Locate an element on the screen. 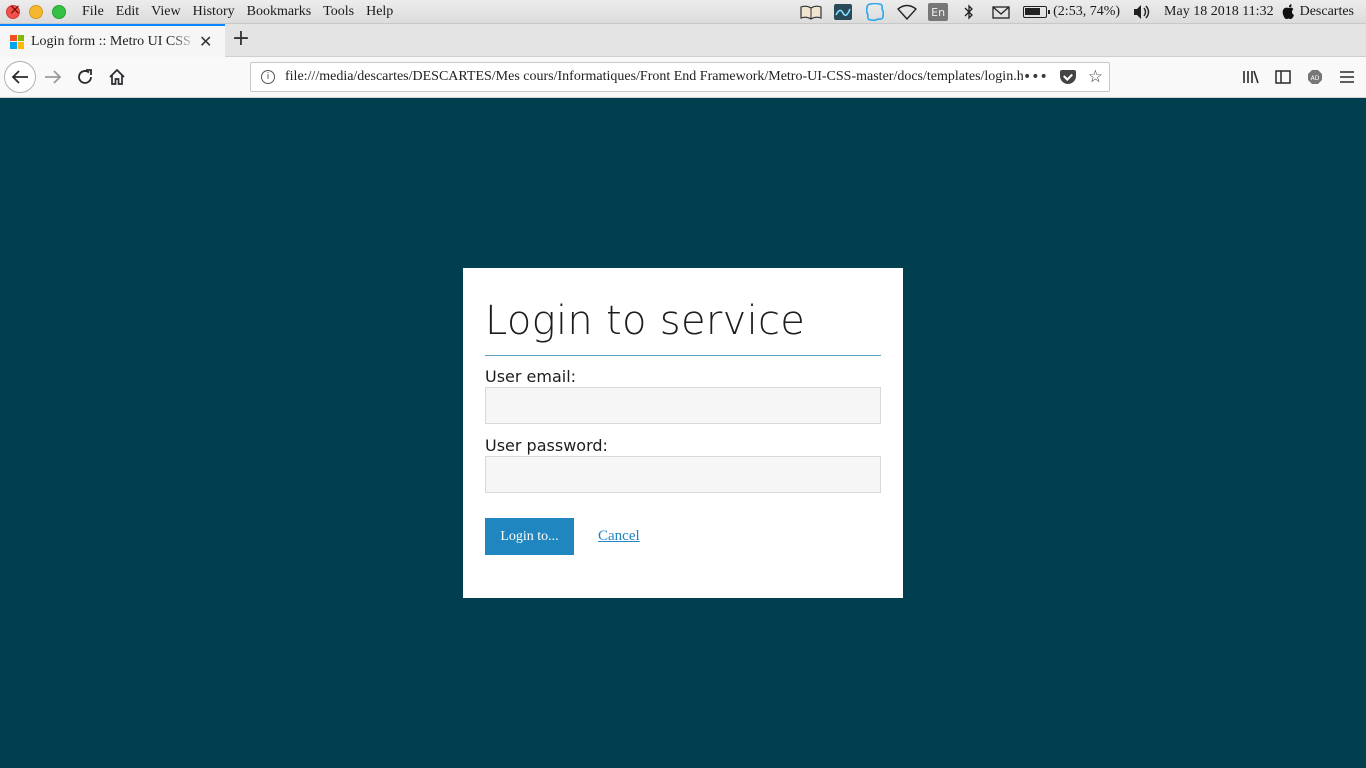 This screenshot has width=1366, height=768. extension-button: AD is located at coordinates (1315, 77).